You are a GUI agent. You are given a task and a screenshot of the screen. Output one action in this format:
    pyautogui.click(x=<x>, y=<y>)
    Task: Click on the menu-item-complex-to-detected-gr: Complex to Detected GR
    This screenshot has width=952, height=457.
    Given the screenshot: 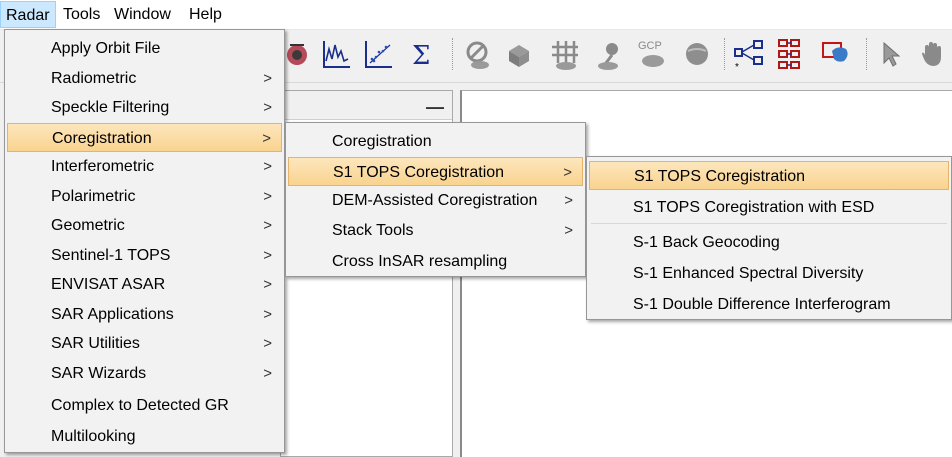 What is the action you would take?
    pyautogui.click(x=144, y=405)
    